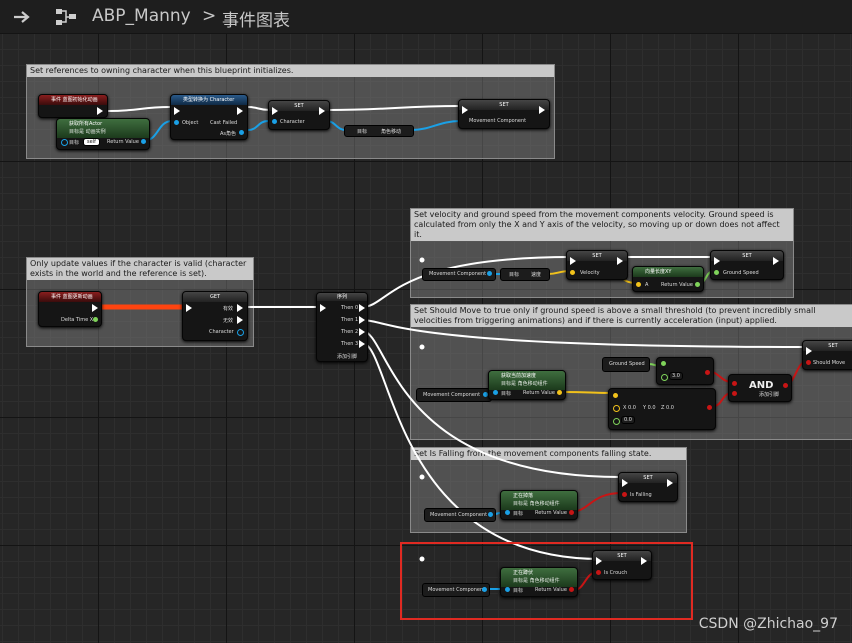  Describe the element at coordinates (616, 421) in the screenshot. I see `tolerance-pin` at that location.